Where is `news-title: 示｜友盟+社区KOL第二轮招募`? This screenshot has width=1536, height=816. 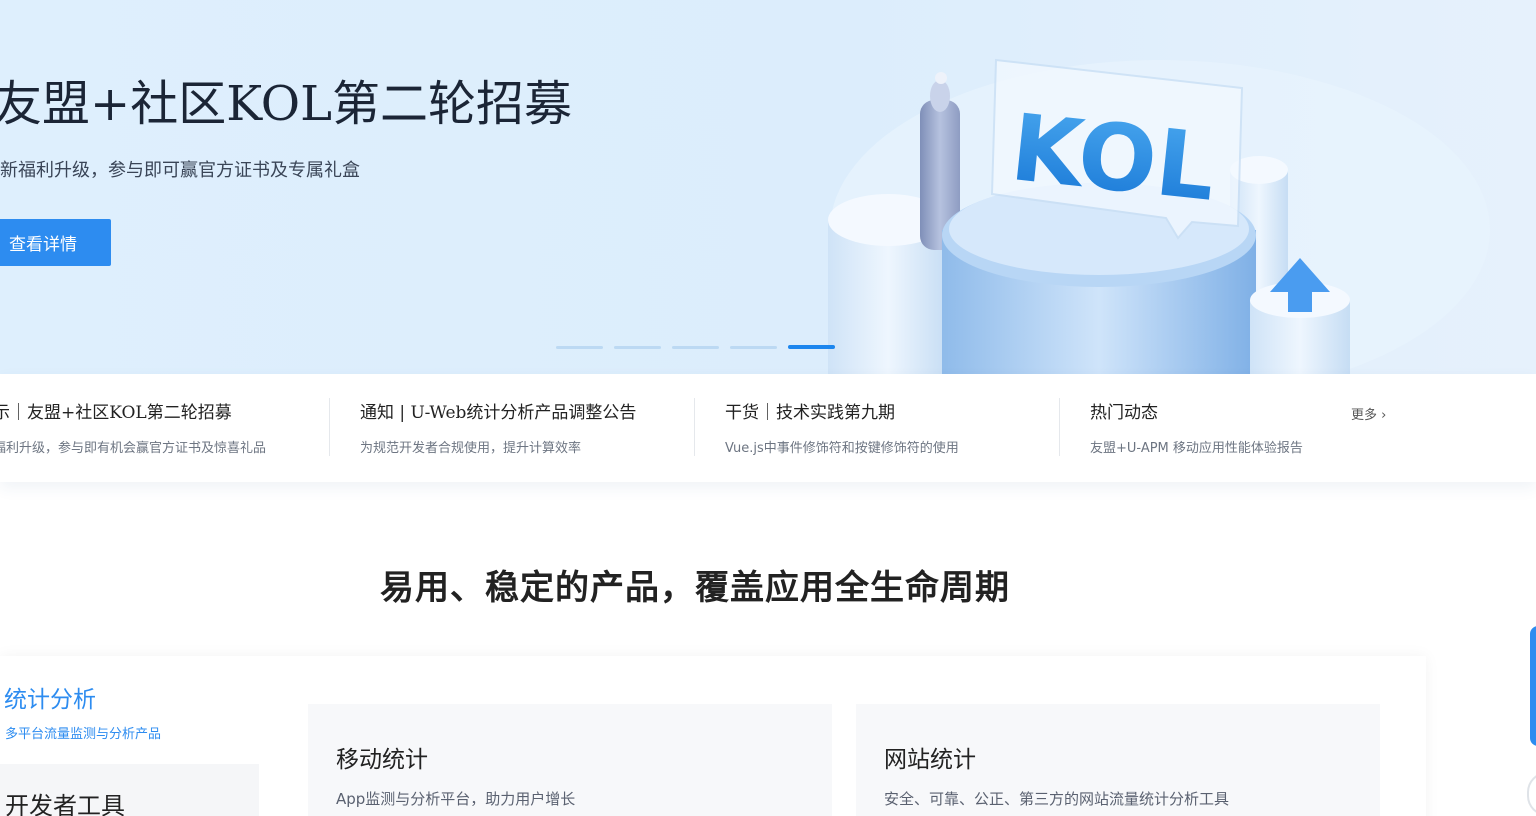 news-title: 示｜友盟+社区KOL第二轮招募 is located at coordinates (116, 413).